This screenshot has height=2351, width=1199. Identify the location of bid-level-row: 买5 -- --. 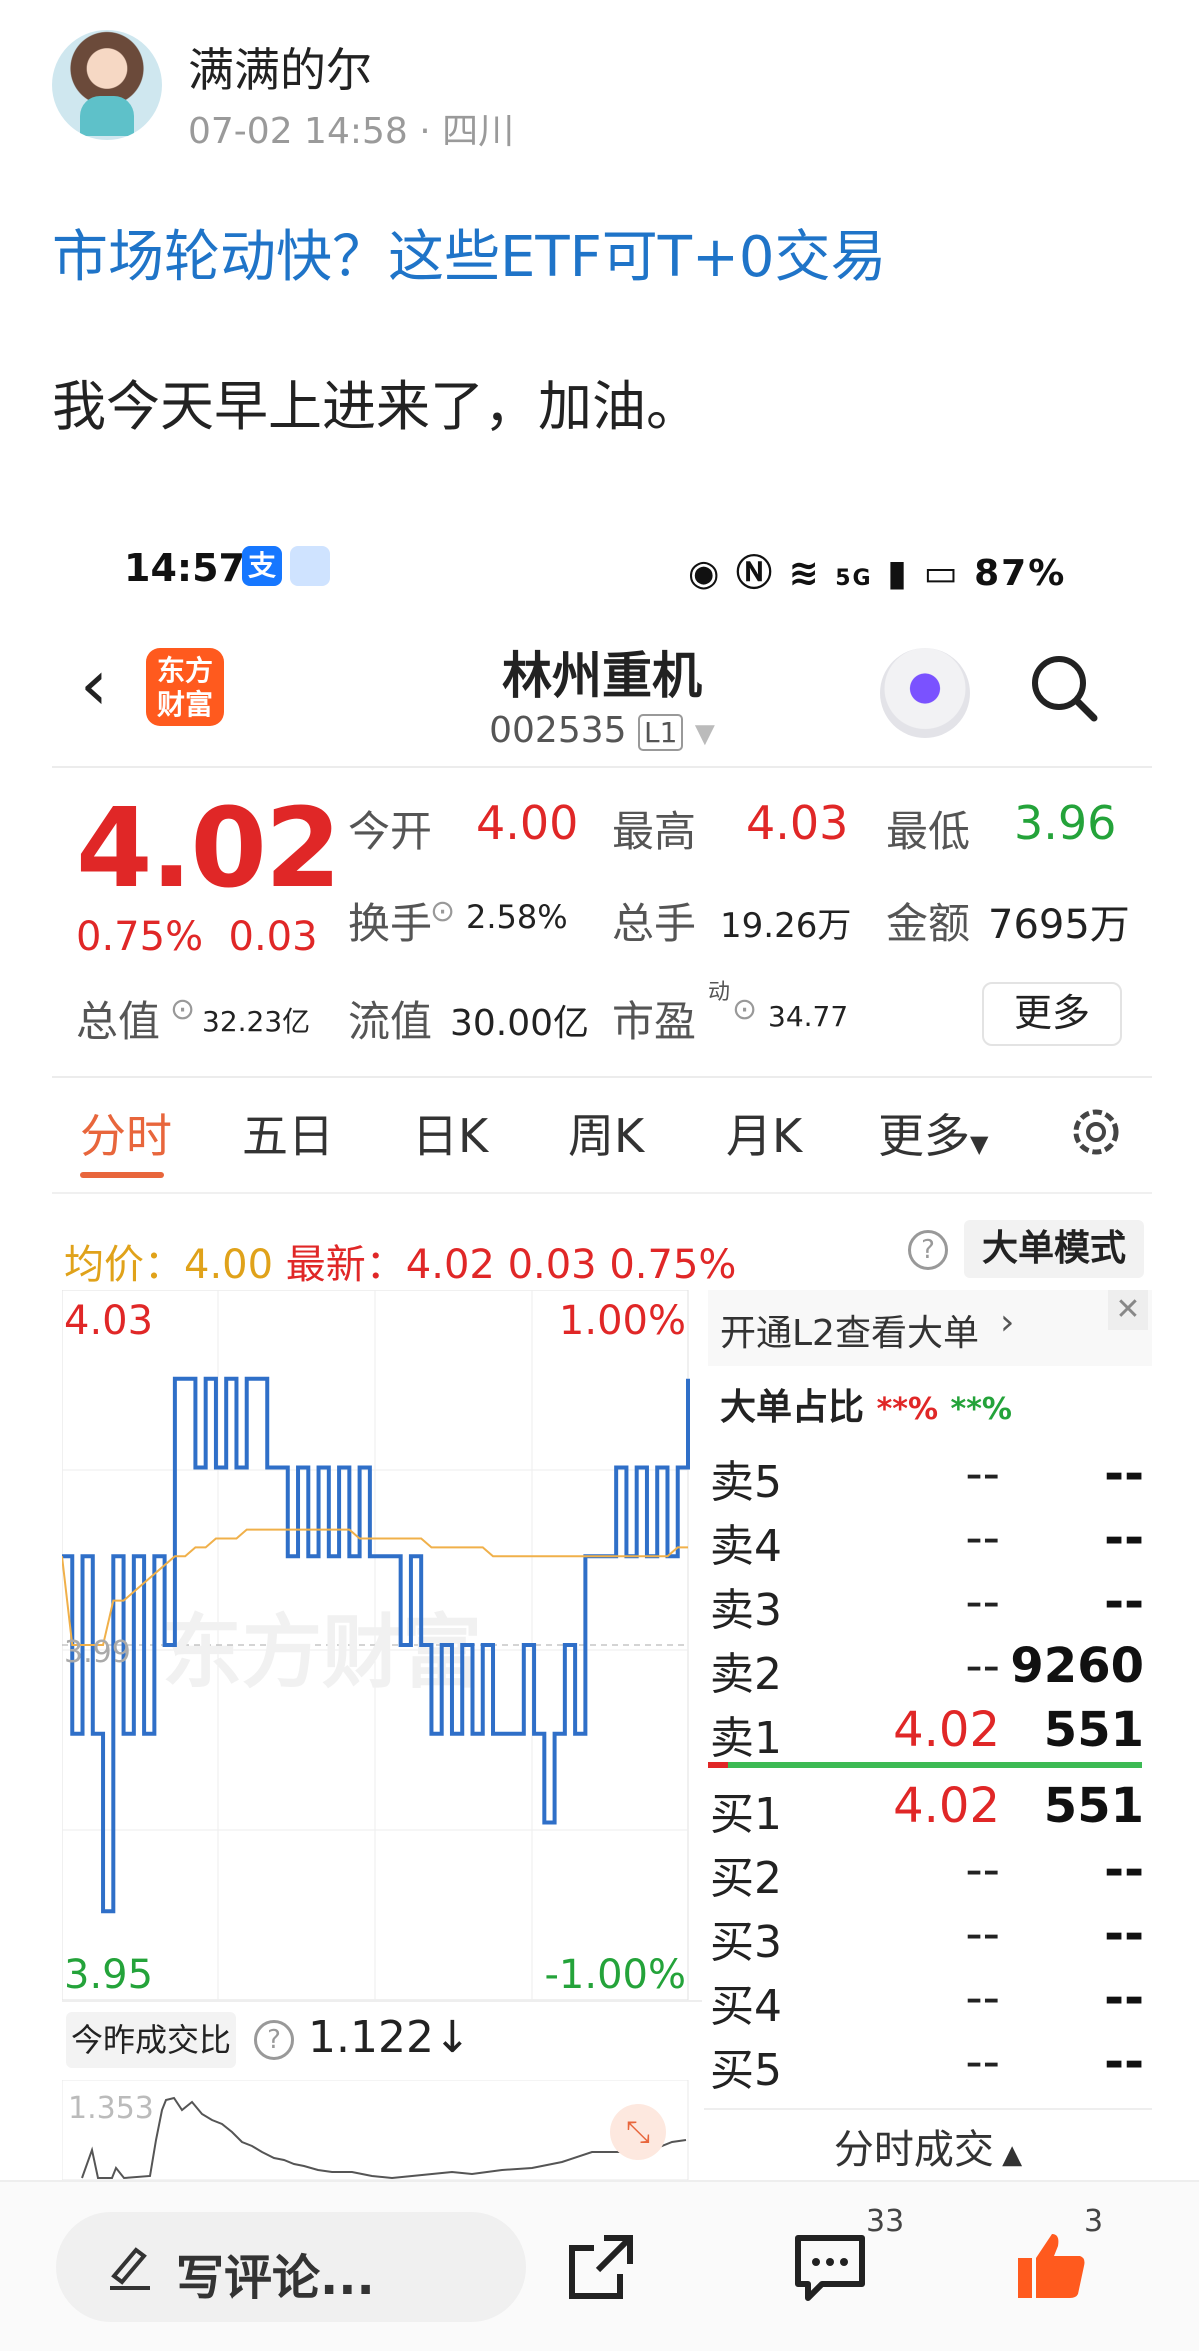
(928, 2066).